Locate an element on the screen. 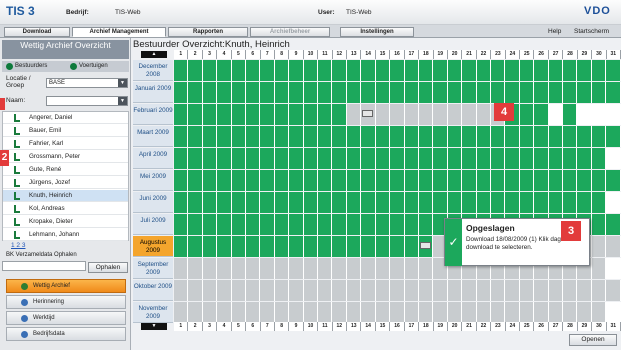 The width and height of the screenshot is (621, 350). menu-reminder: Herinnering is located at coordinates (66, 302).